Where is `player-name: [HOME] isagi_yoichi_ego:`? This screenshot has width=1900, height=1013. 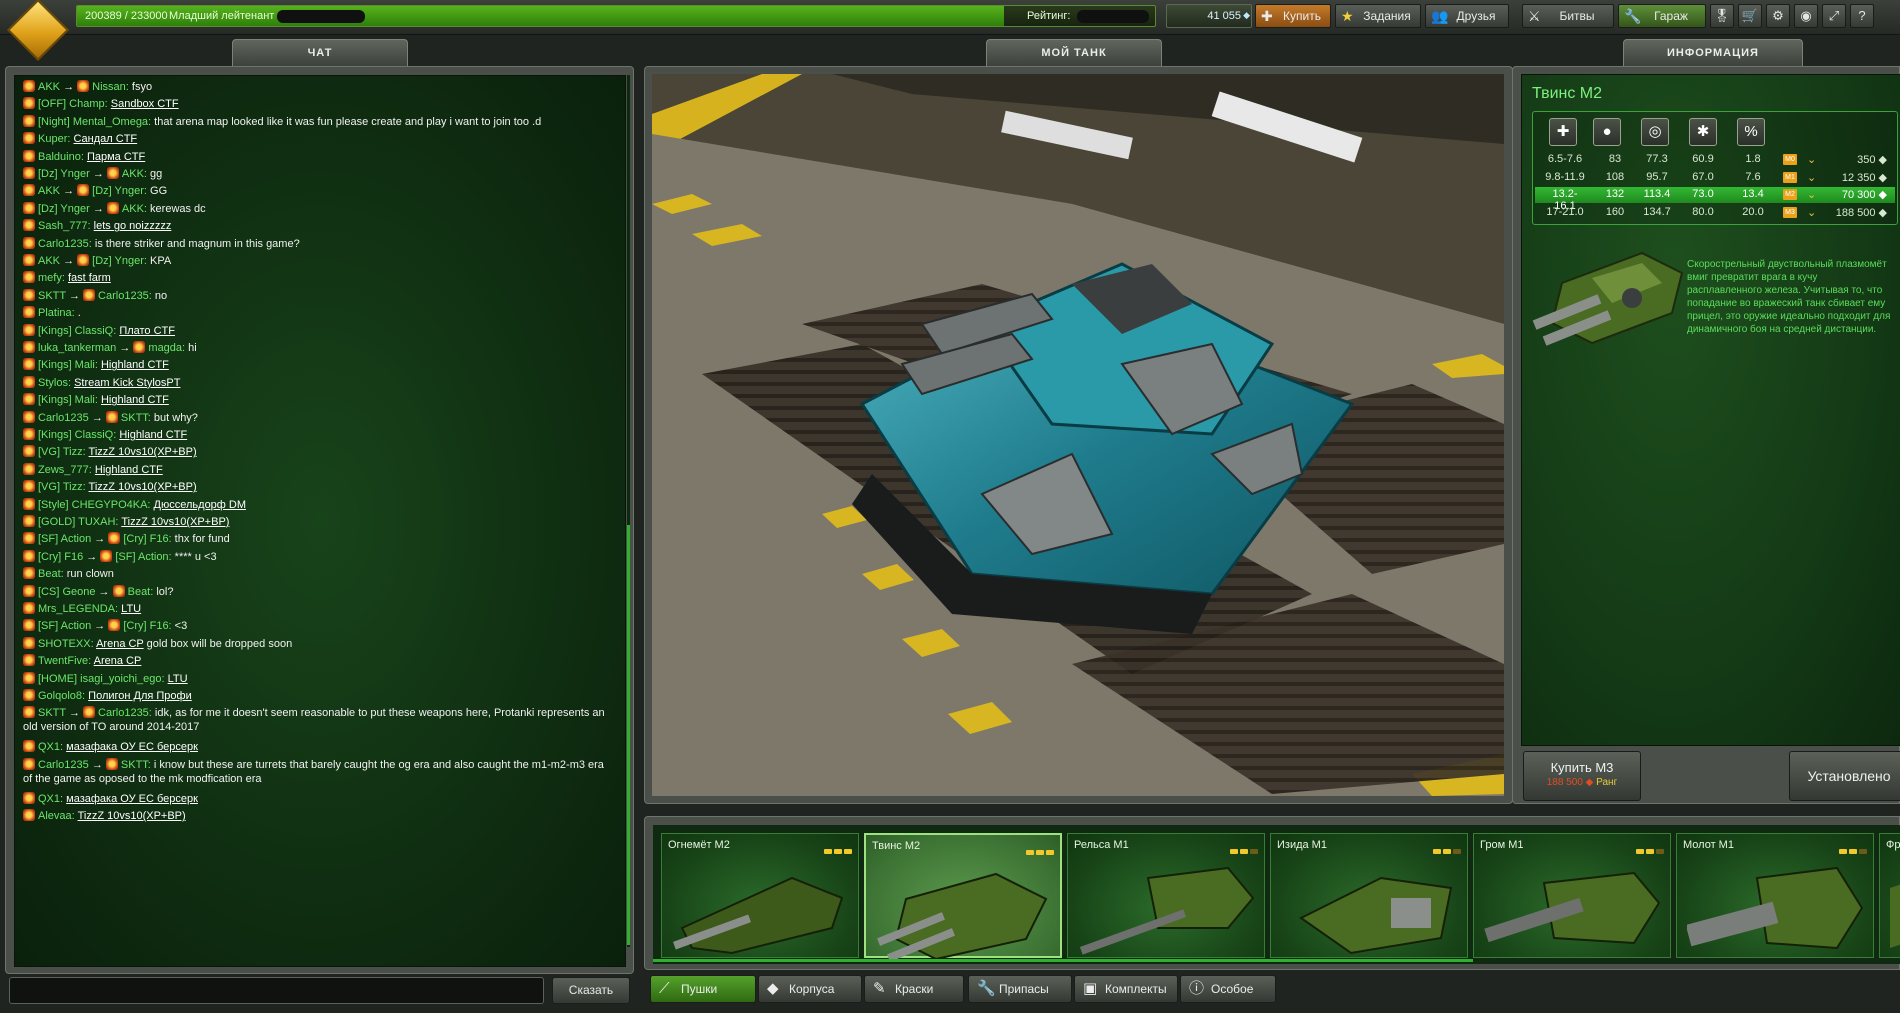 player-name: [HOME] isagi_yoichi_ego: is located at coordinates (101, 679).